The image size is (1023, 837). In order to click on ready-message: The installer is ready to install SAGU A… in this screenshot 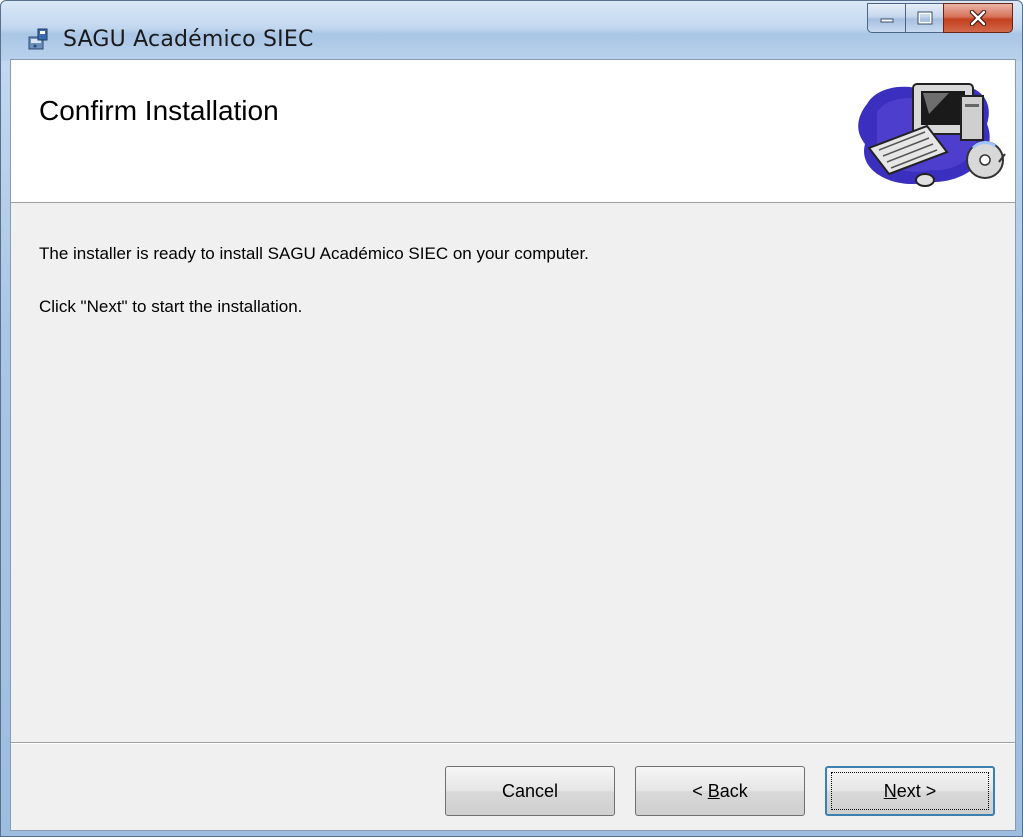, I will do `click(314, 253)`.